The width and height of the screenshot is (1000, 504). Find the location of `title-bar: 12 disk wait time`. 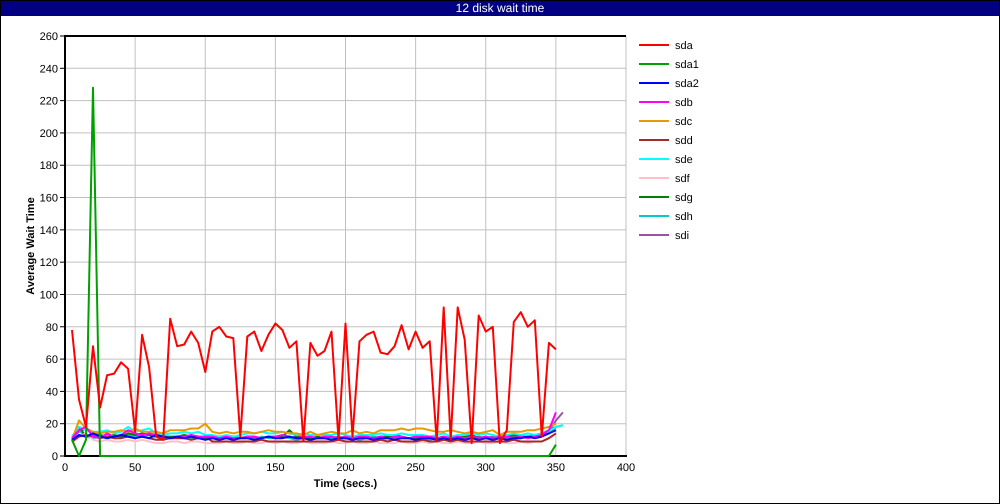

title-bar: 12 disk wait time is located at coordinates (500, 8).